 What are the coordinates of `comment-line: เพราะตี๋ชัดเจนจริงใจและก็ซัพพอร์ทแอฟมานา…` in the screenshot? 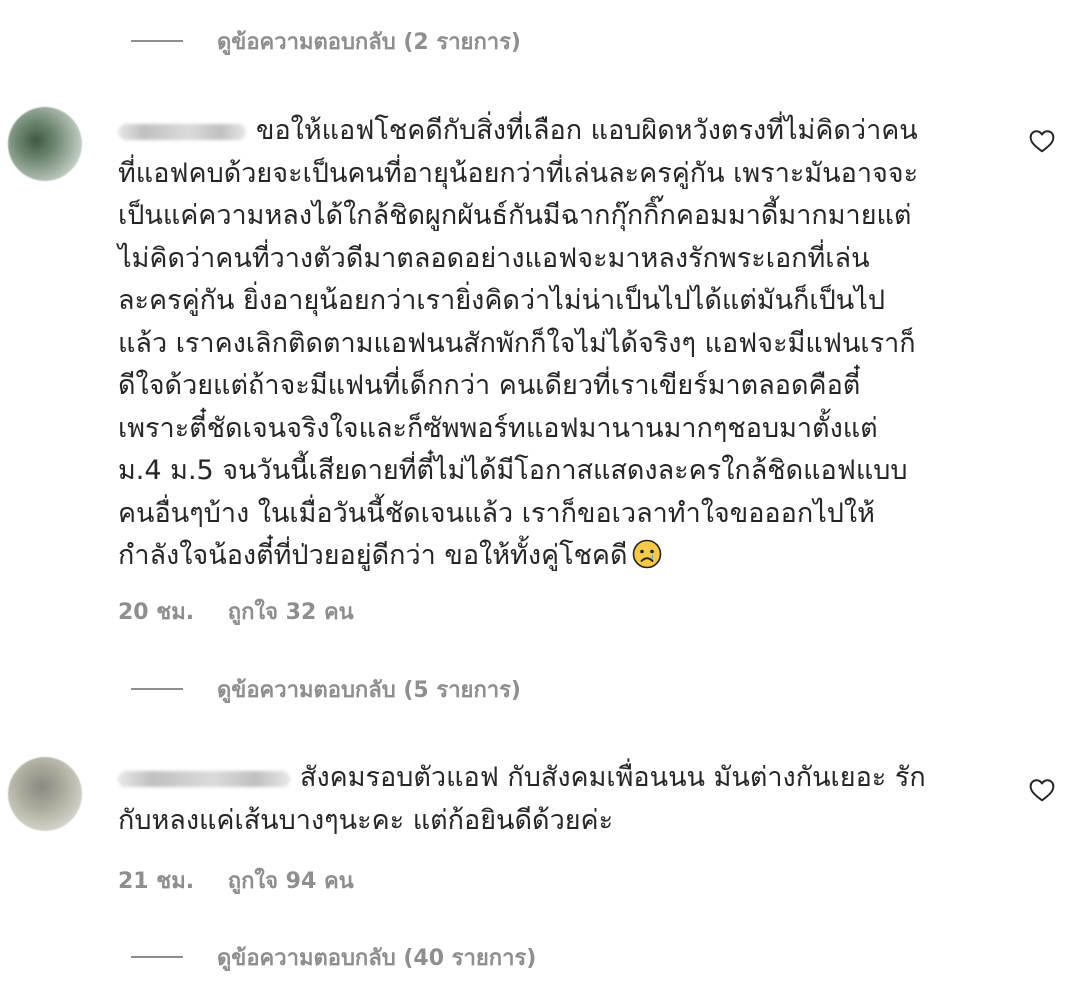 It's located at (498, 428).